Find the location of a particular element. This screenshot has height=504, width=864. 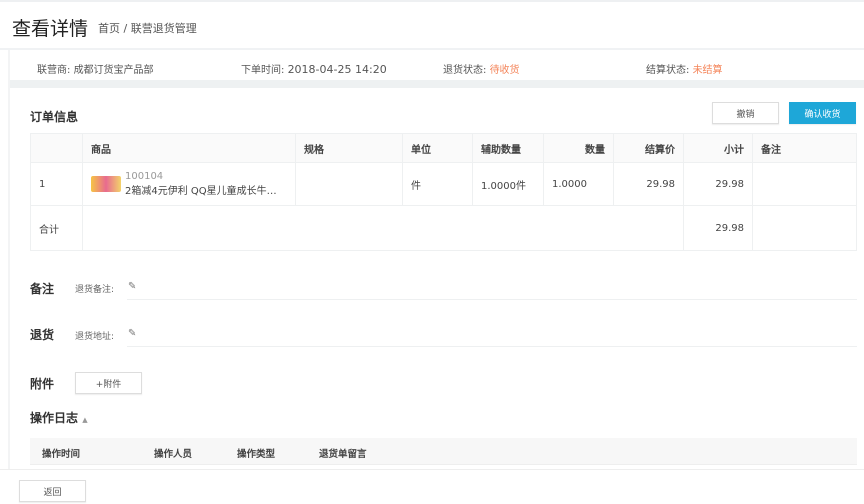

collapse-arrow-icon: ▲ is located at coordinates (85, 420).